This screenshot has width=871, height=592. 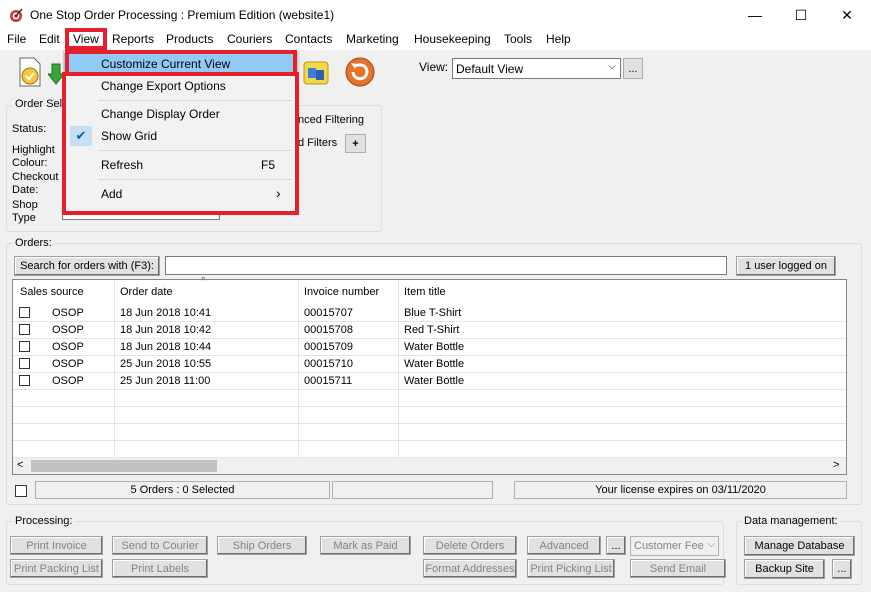 What do you see at coordinates (328, 381) in the screenshot?
I see `cell-invoice: 00015711` at bounding box center [328, 381].